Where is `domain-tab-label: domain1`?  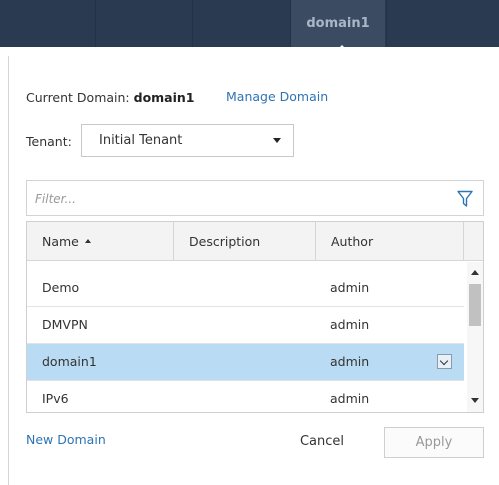
domain-tab-label: domain1 is located at coordinates (338, 23).